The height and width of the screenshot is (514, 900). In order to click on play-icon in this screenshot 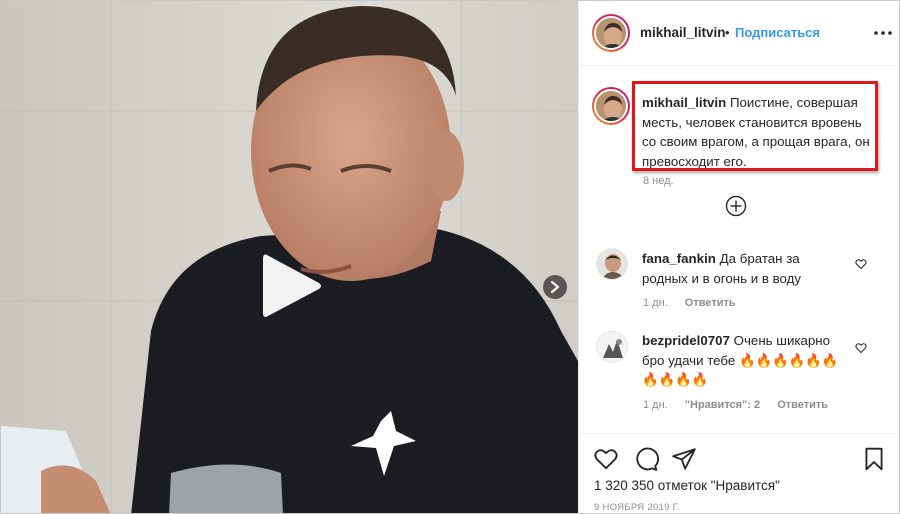, I will do `click(292, 286)`.